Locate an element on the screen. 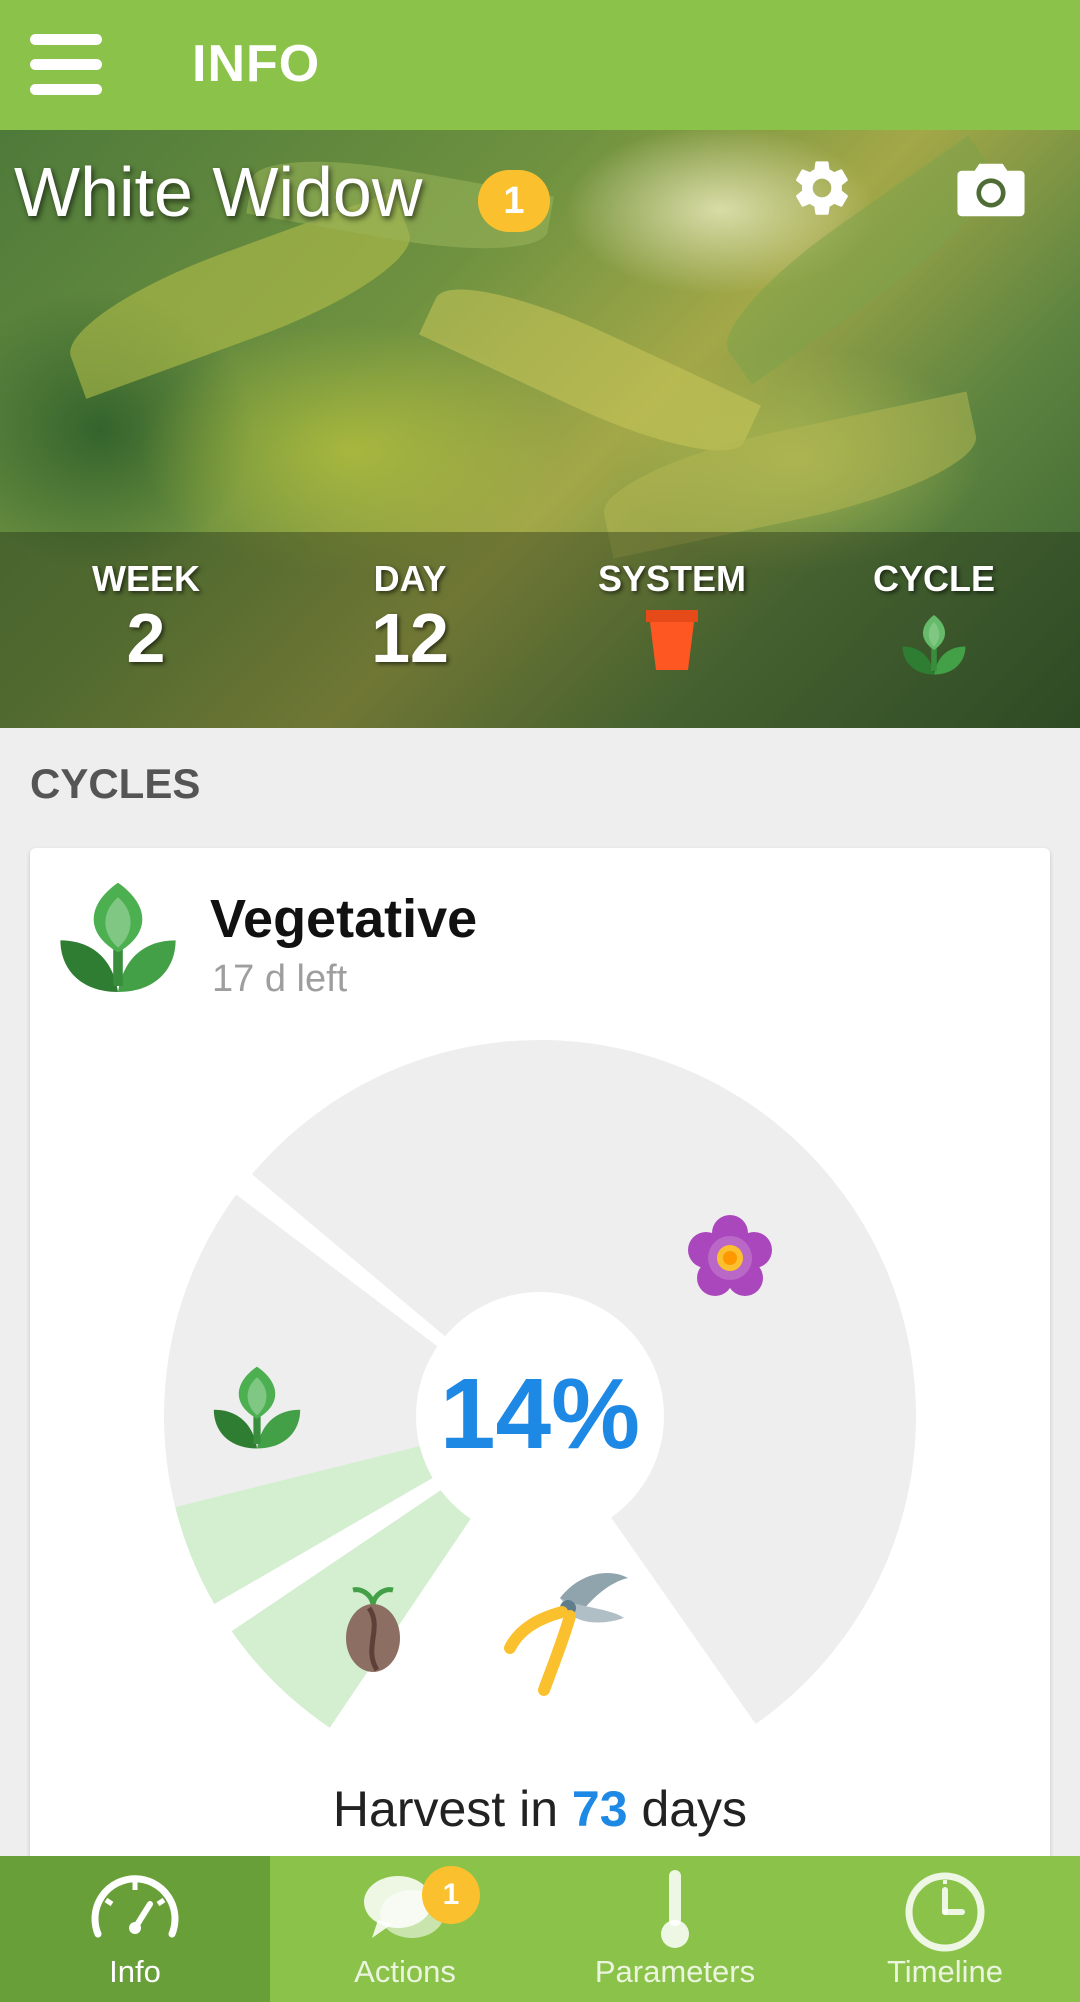  stat-system: SYSTEM is located at coordinates (672, 615).